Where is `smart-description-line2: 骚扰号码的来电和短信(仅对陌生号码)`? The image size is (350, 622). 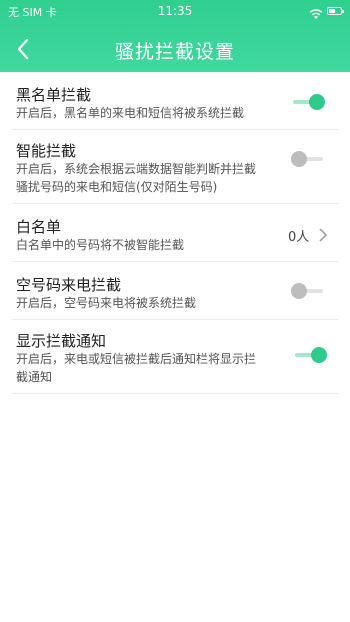 smart-description-line2: 骚扰号码的来电和短信(仅对陌生号码) is located at coordinates (117, 187).